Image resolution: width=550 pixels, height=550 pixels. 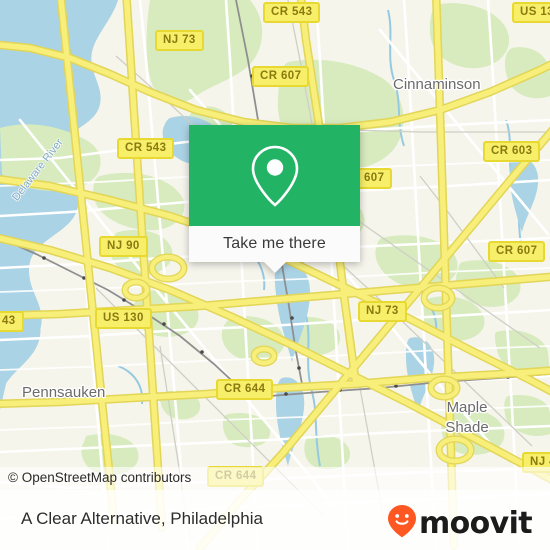 I want to click on road-shield: CR 603, so click(x=512, y=151).